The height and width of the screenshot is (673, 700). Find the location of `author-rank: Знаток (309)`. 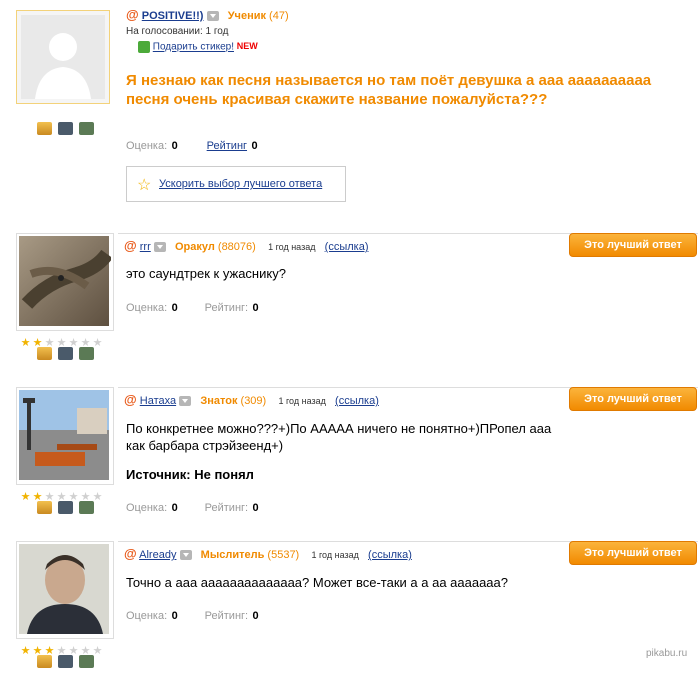

author-rank: Знаток (309) is located at coordinates (233, 401).